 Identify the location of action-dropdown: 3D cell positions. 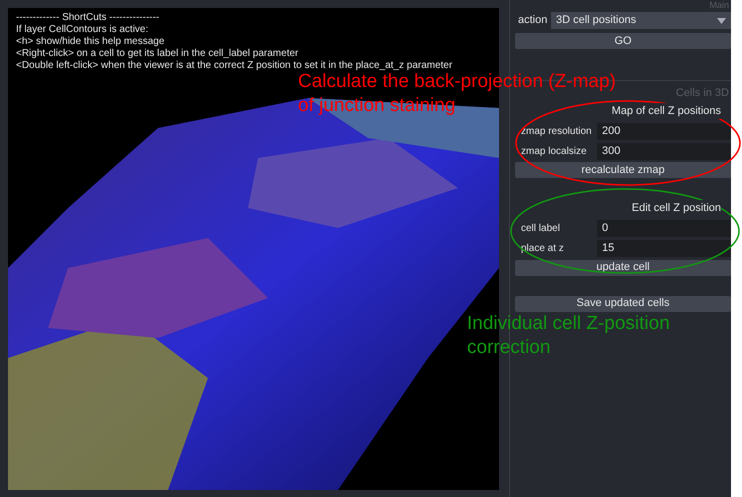
(641, 20).